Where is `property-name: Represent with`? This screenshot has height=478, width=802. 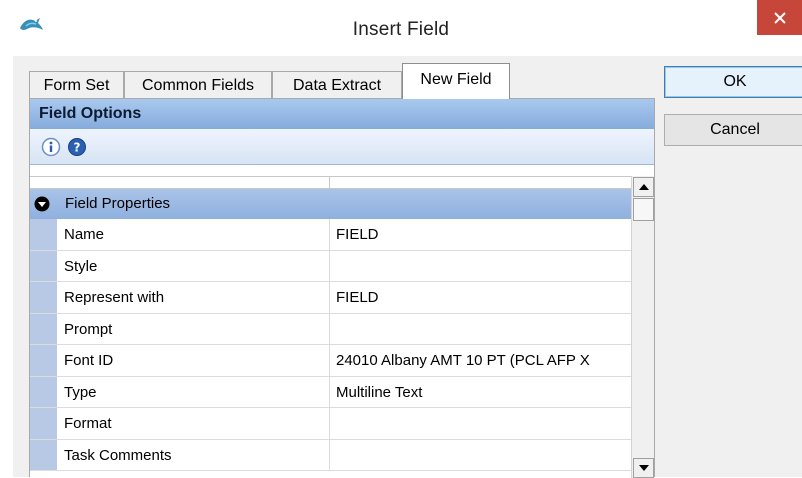 property-name: Represent with is located at coordinates (114, 297).